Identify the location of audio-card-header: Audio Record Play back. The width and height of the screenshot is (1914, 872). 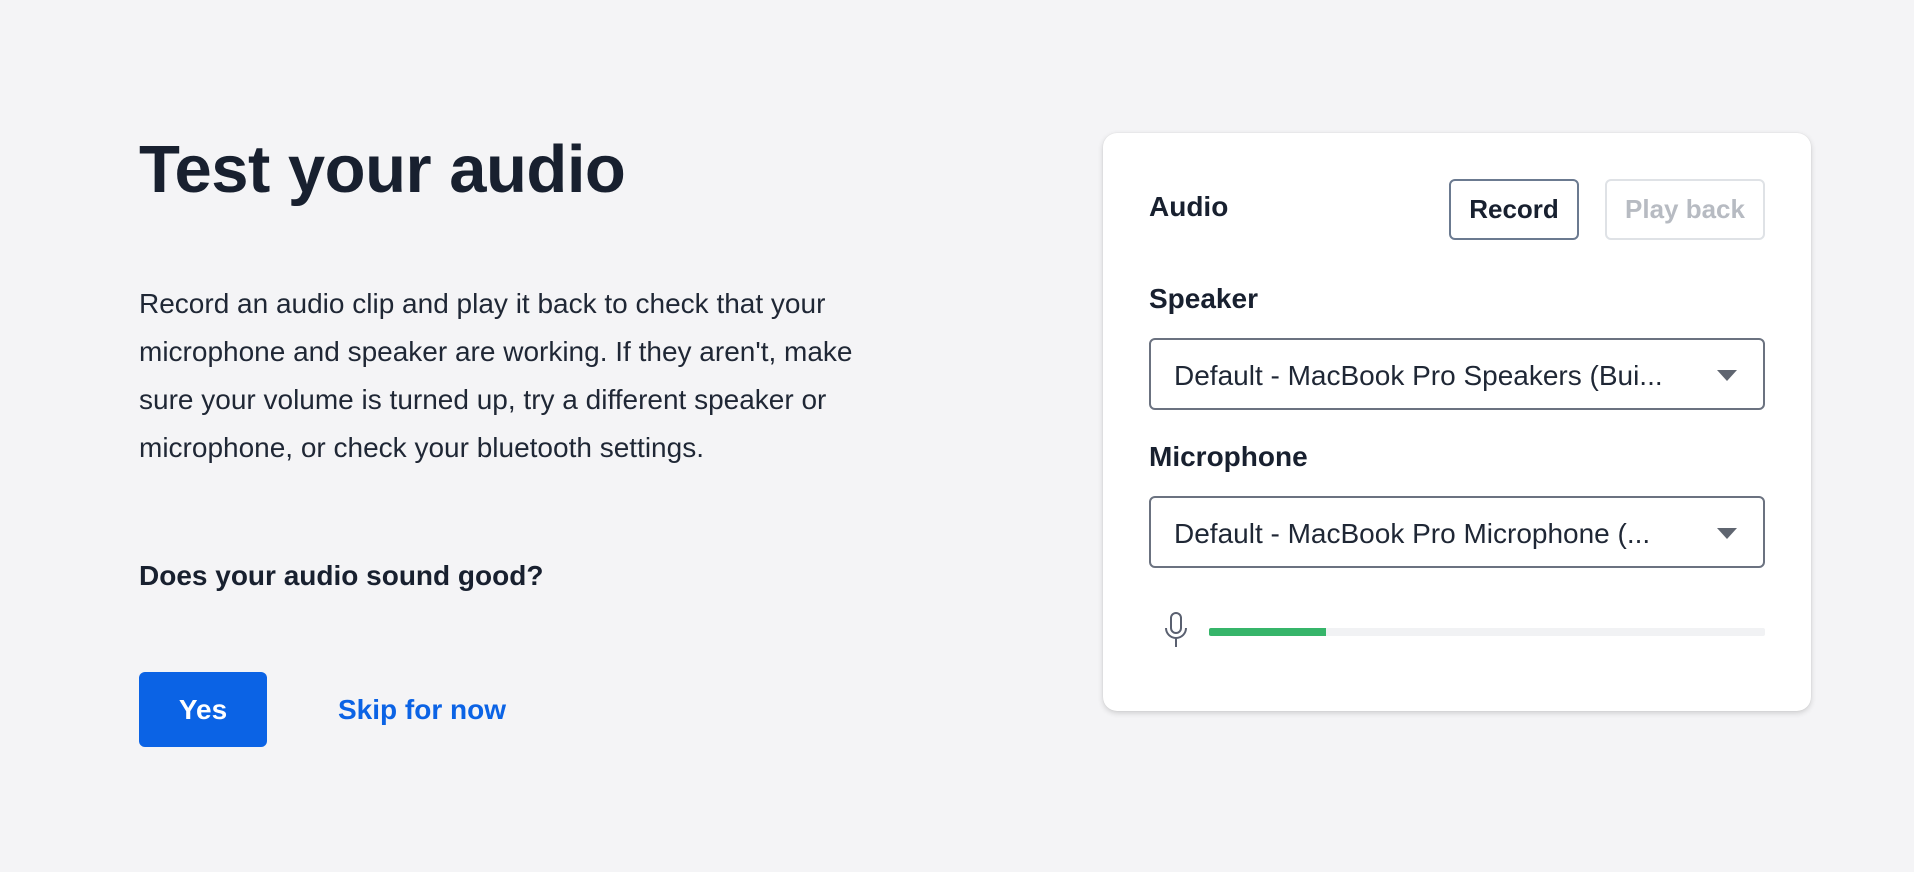
(1457, 209).